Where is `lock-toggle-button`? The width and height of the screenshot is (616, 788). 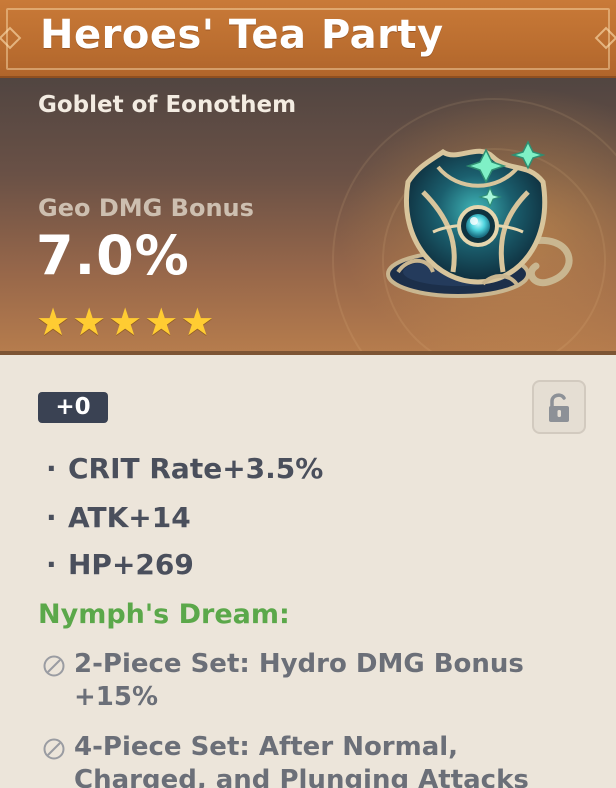
lock-toggle-button is located at coordinates (559, 407).